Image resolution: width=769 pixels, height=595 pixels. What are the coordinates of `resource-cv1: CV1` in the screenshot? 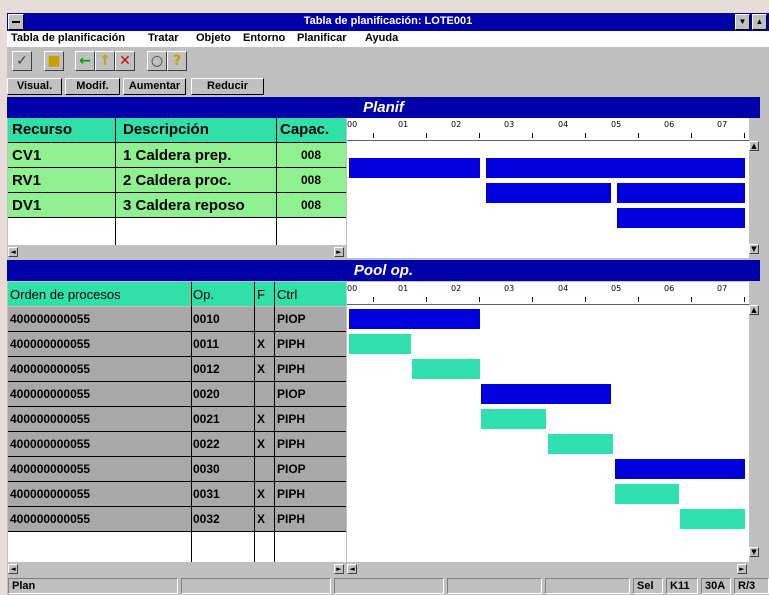 It's located at (61, 155).